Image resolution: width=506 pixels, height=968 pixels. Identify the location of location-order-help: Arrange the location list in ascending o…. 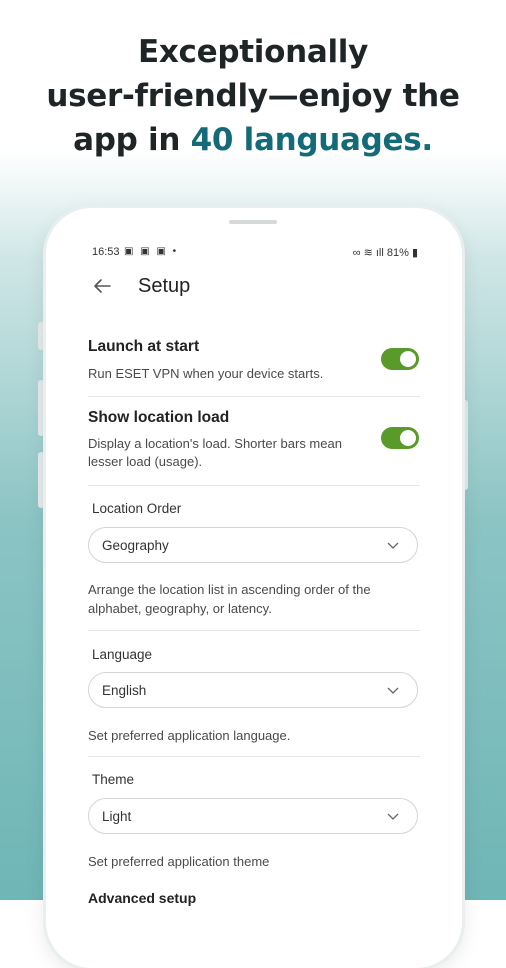
(229, 599).